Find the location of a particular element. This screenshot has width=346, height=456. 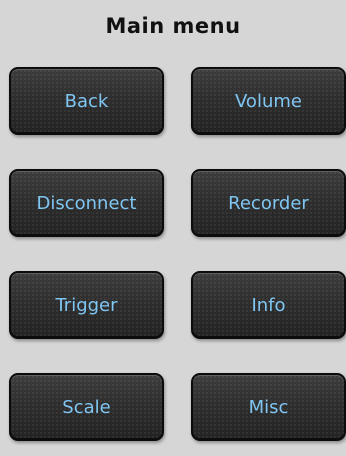

recorder-button: Recorder is located at coordinates (268, 203).